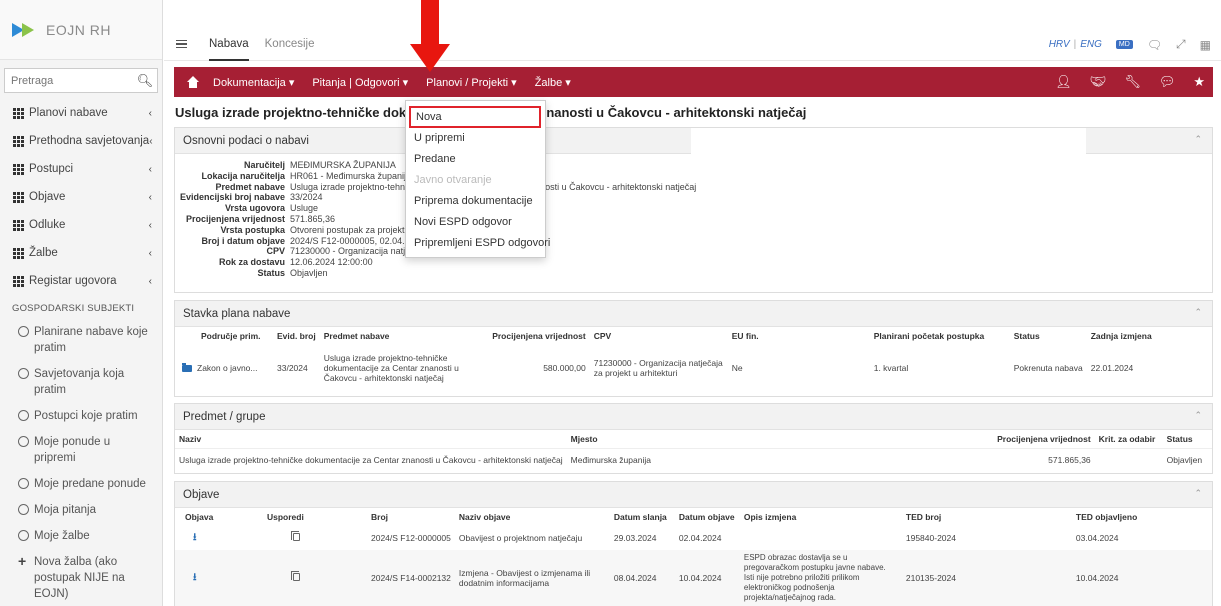 This screenshot has height=606, width=1221. Describe the element at coordinates (693, 197) in the screenshot. I see `info-row: Evidencijski broj nabave 33/2024` at that location.